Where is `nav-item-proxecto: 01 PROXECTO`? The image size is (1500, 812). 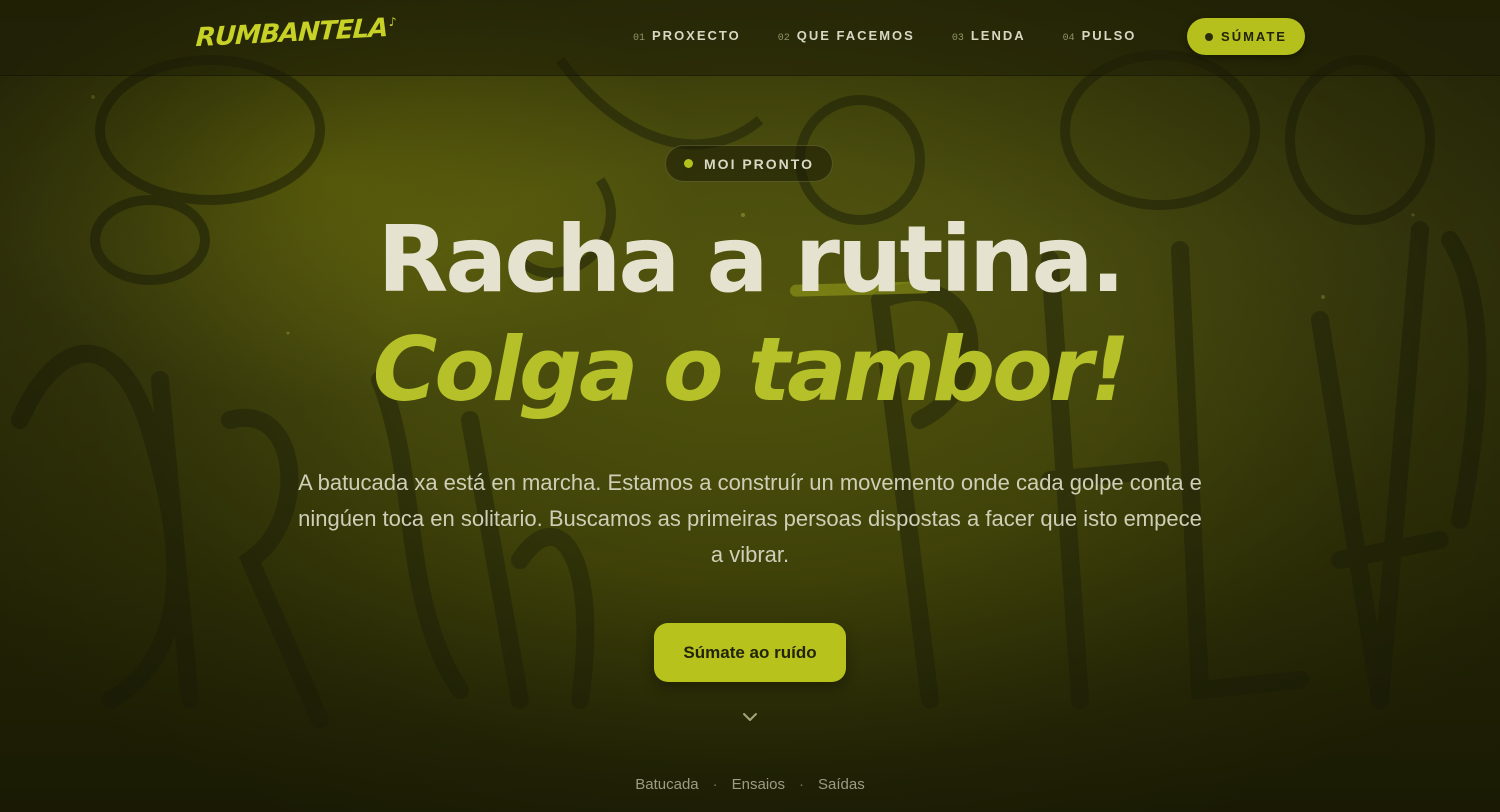 nav-item-proxecto: 01 PROXECTO is located at coordinates (687, 36).